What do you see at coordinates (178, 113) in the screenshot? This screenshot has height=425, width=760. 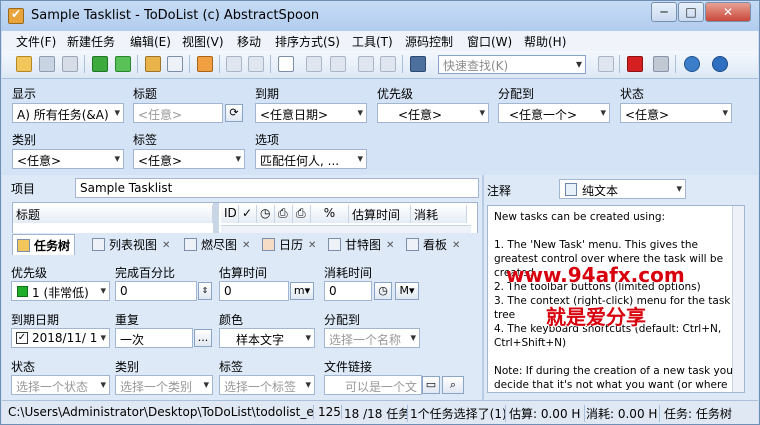 I see `title-filter-input: <任意>` at bounding box center [178, 113].